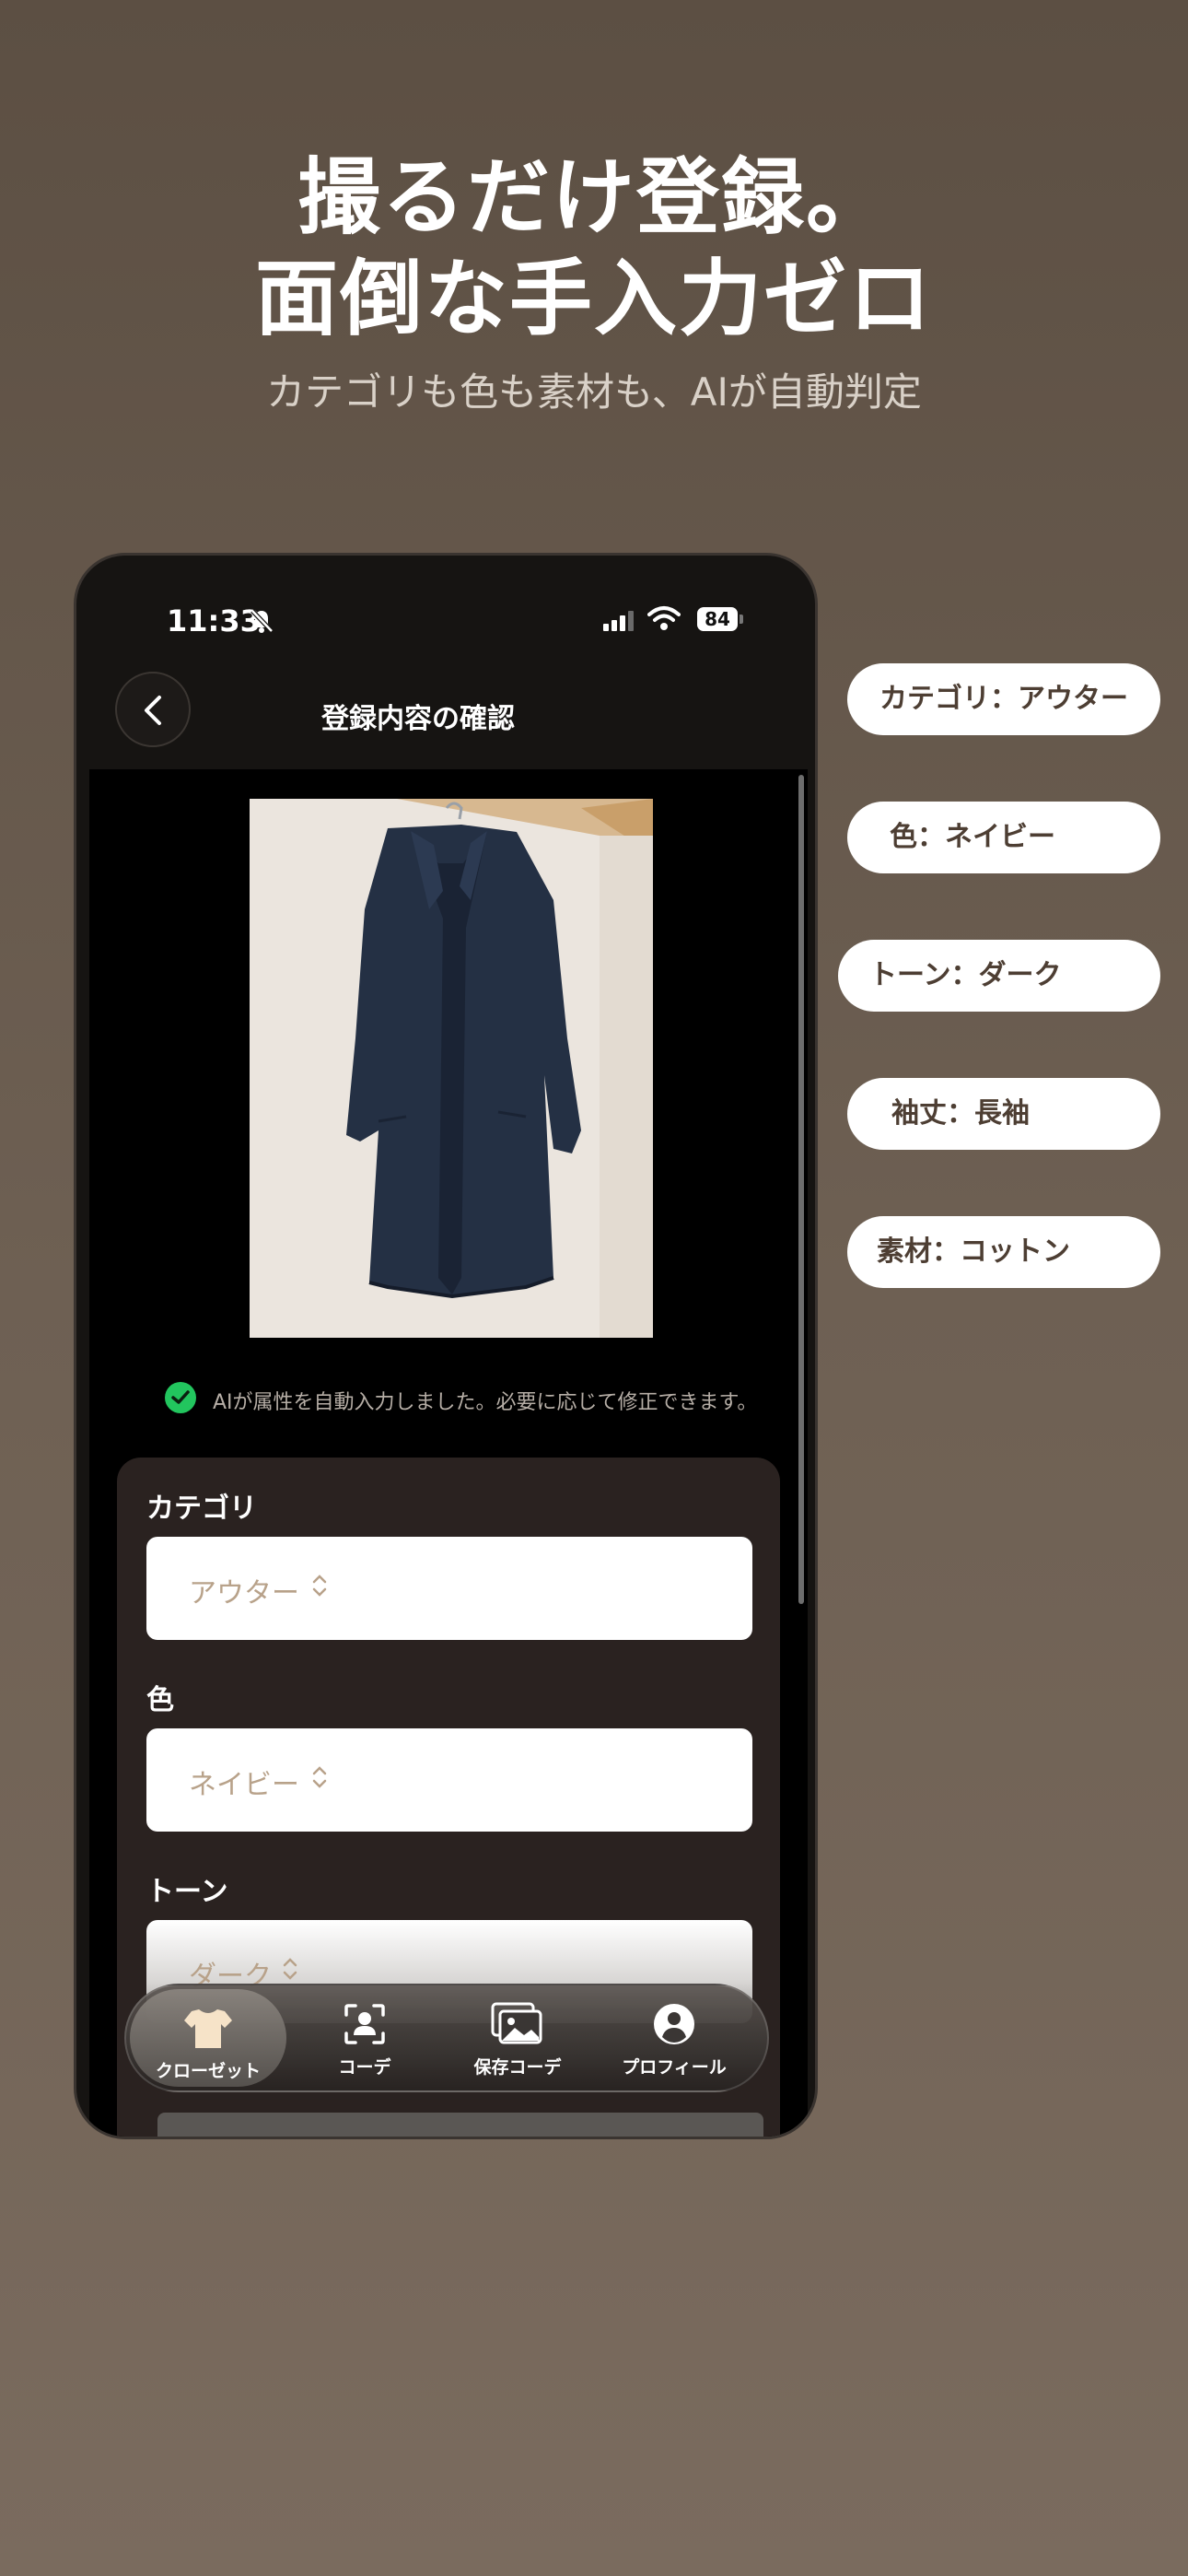  I want to click on field-label-category: カテゴリ, so click(201, 1509).